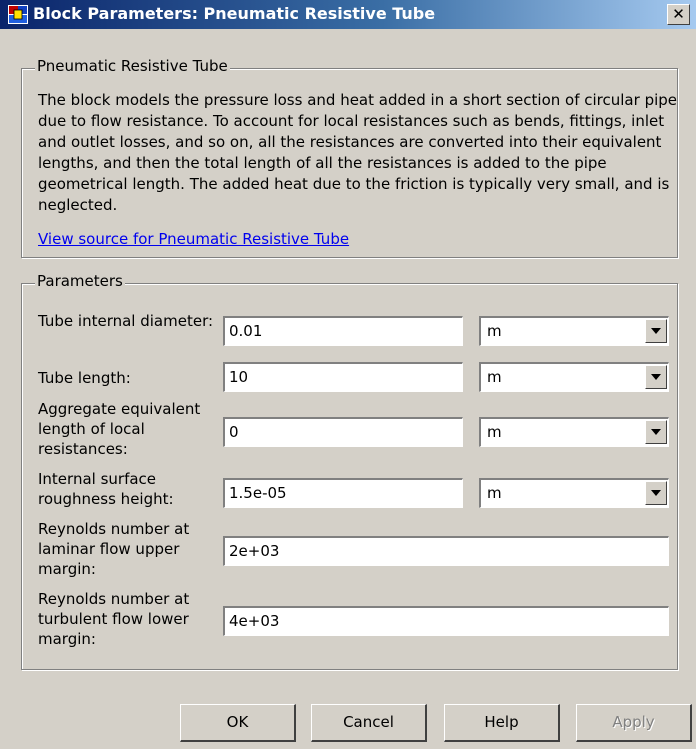 The image size is (696, 749). I want to click on reynolds-turbulent-input: 4e+03, so click(446, 621).